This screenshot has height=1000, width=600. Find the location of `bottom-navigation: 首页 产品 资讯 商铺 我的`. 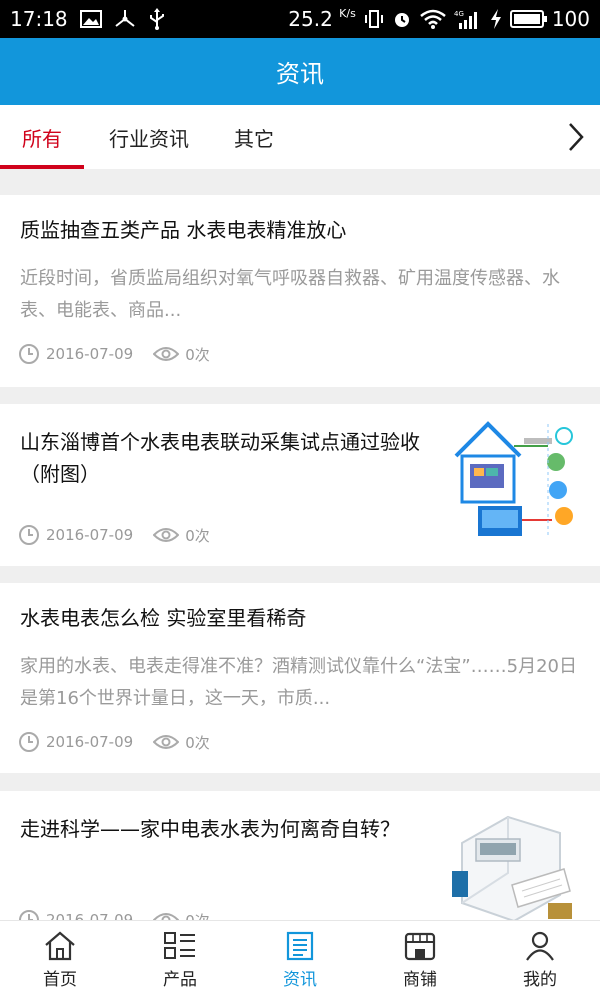

bottom-navigation: 首页 产品 资讯 商铺 我的 is located at coordinates (300, 960).